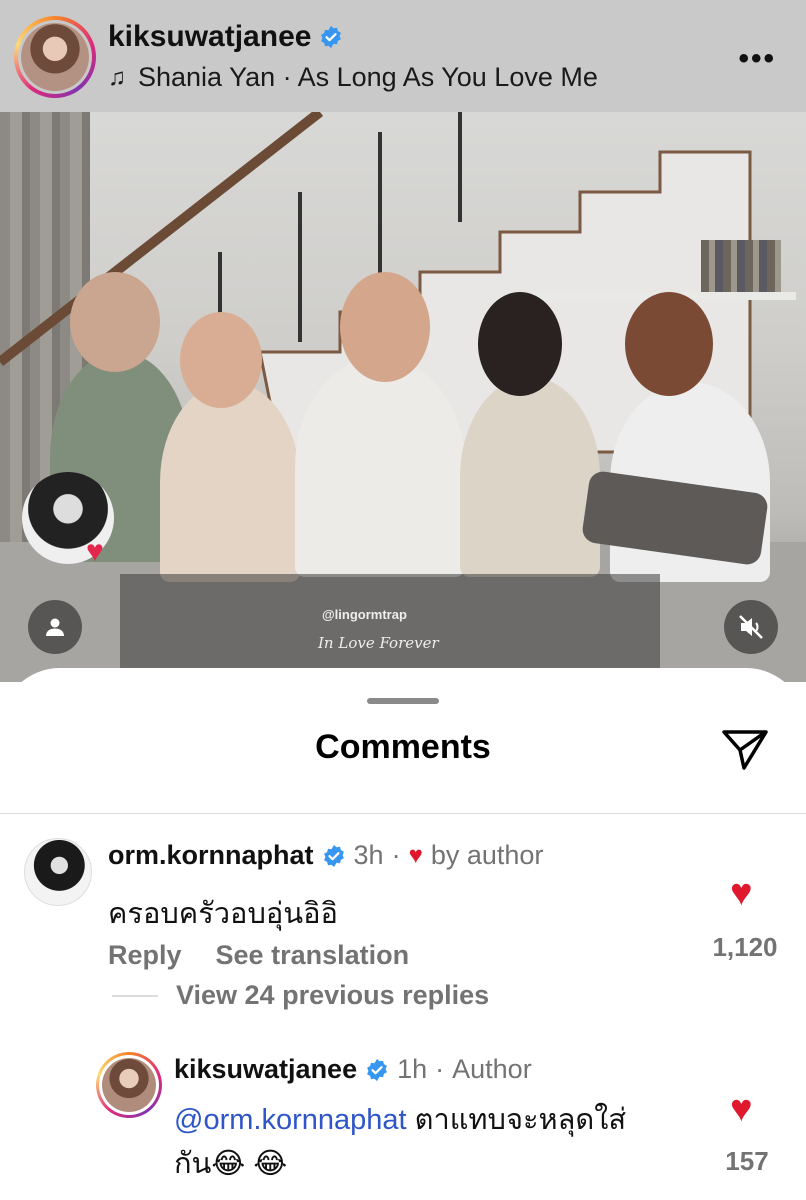  What do you see at coordinates (129, 1085) in the screenshot?
I see `reply-avatar` at bounding box center [129, 1085].